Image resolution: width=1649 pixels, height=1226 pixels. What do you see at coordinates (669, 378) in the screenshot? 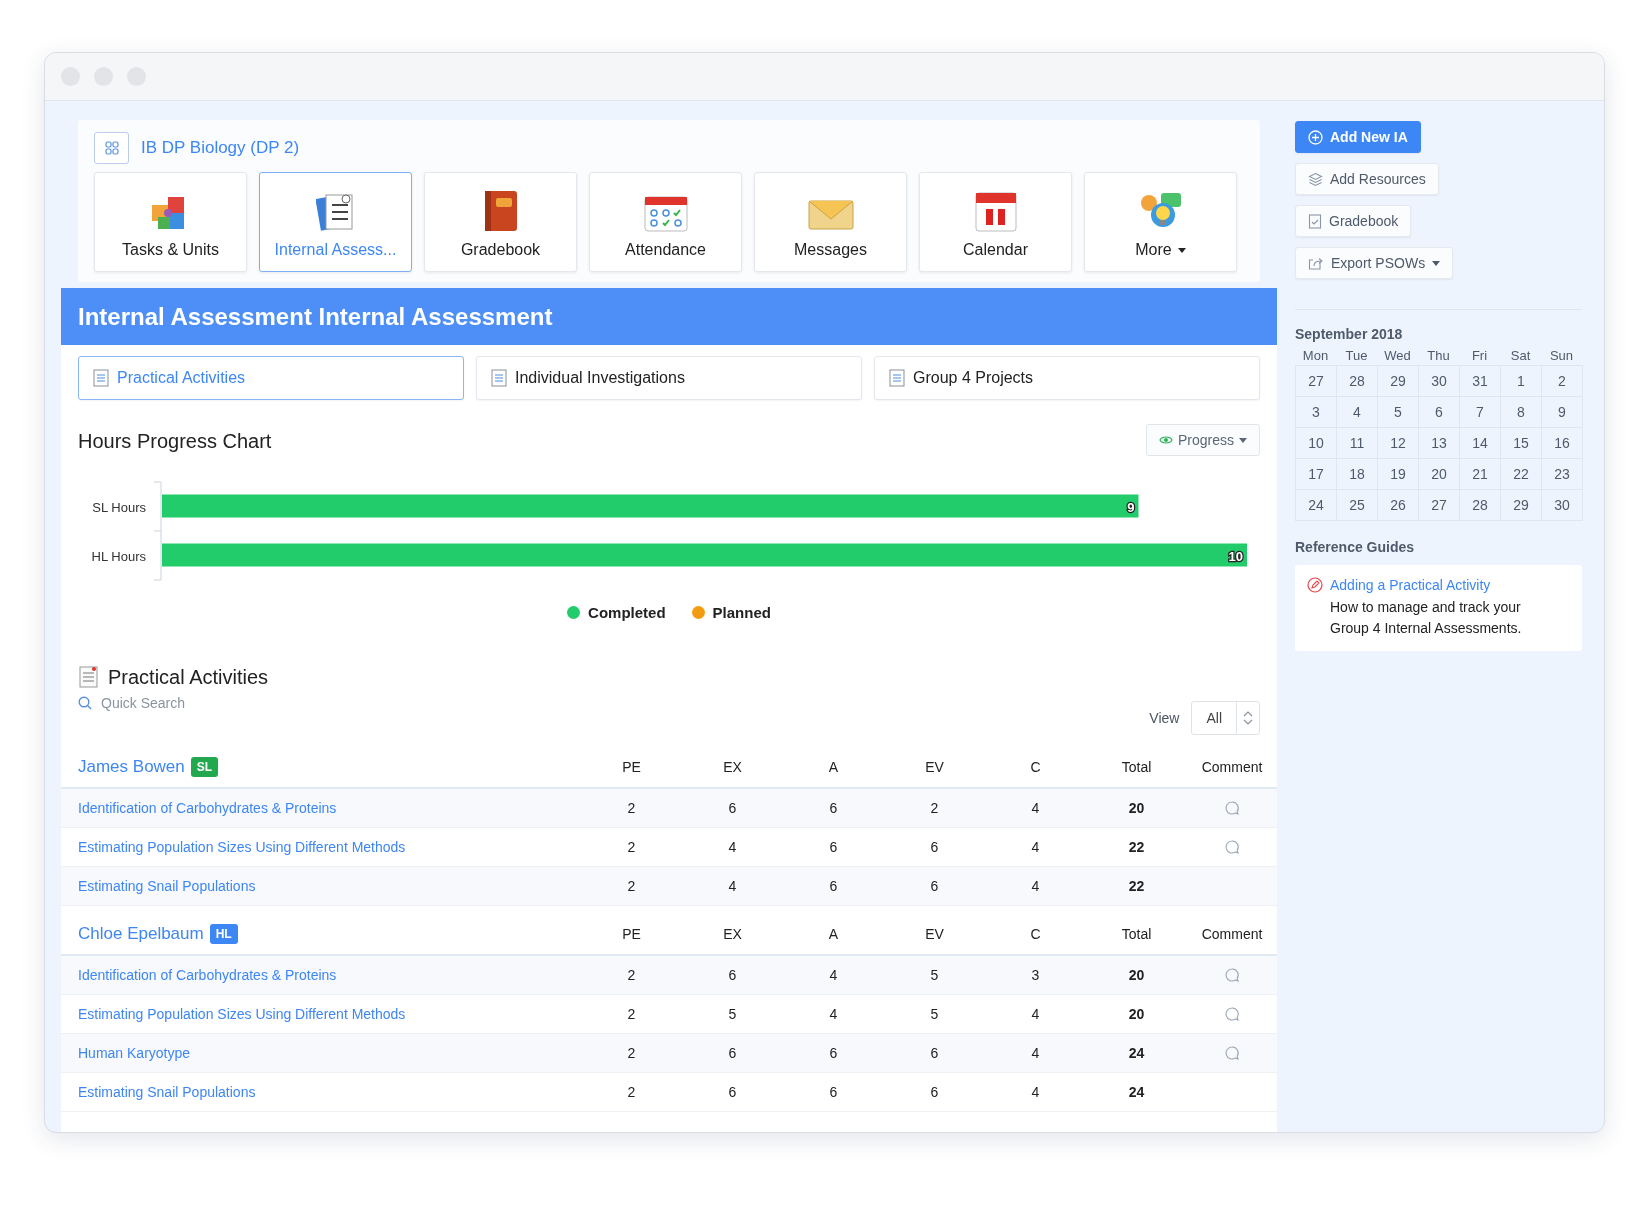
I see `section-tab: Individual Investigations` at bounding box center [669, 378].